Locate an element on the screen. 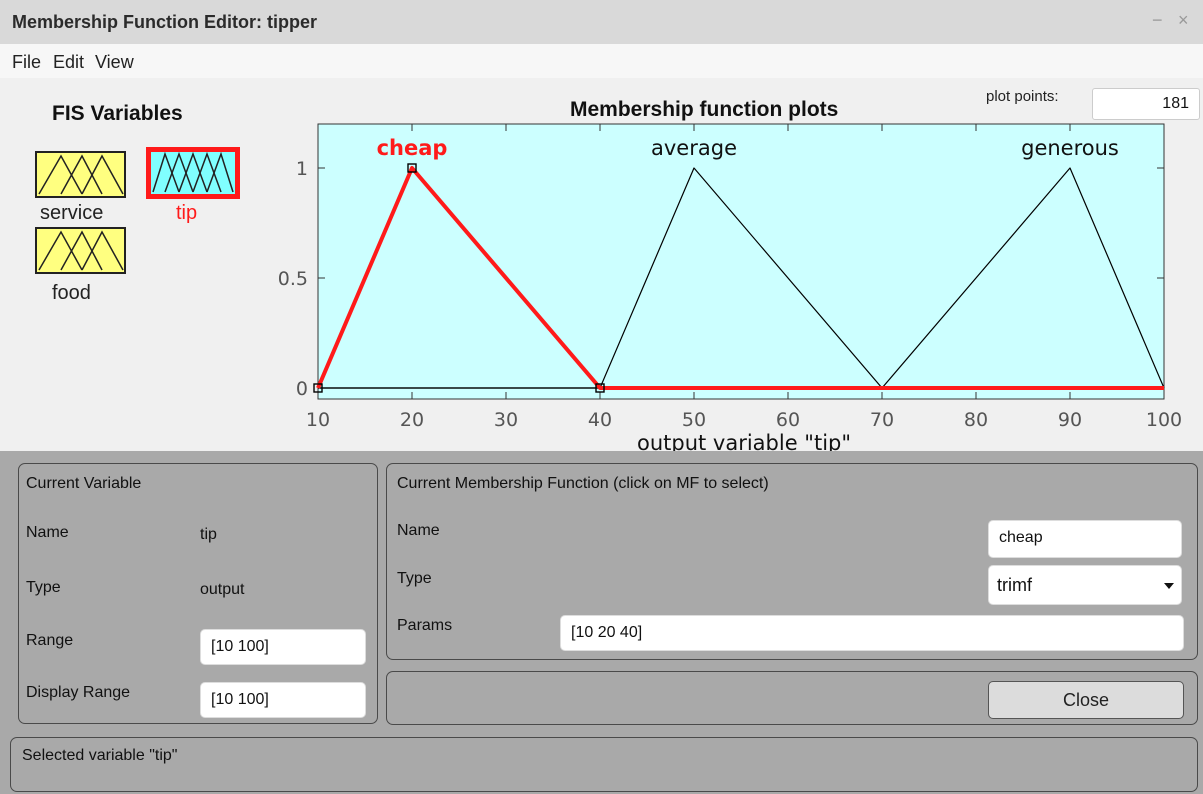 Image resolution: width=1203 pixels, height=794 pixels. params-label: Params is located at coordinates (425, 625).